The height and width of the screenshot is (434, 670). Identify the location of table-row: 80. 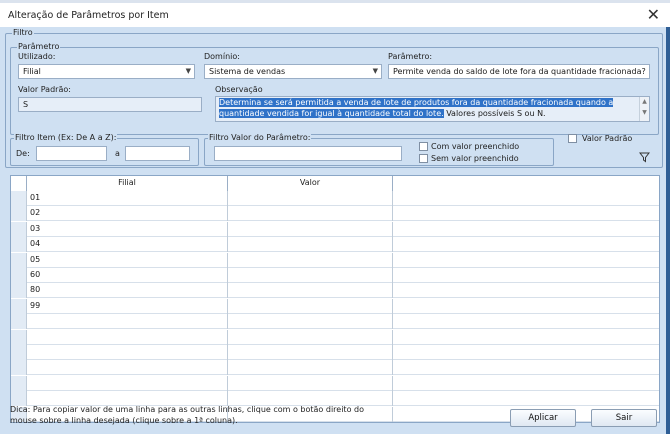
(335, 291).